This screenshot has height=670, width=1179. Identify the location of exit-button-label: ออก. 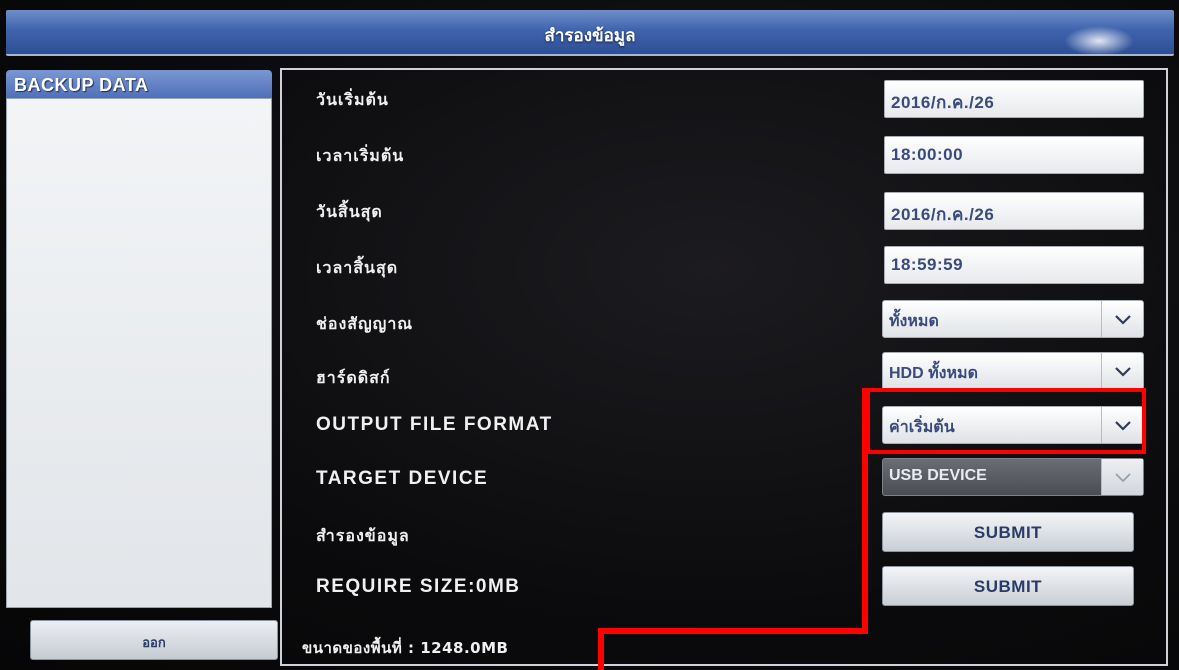
(154, 643).